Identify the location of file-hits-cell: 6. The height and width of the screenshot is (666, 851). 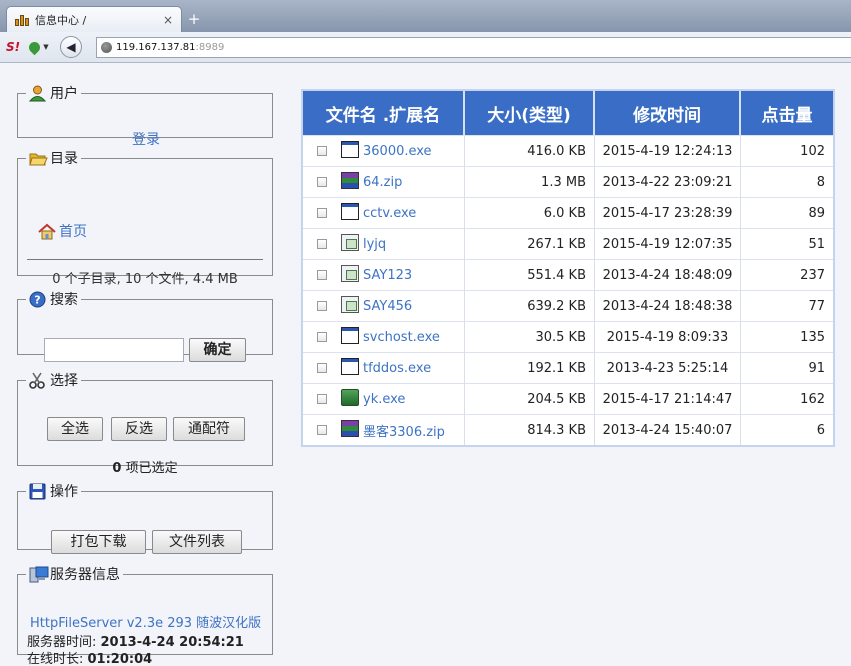
(787, 429).